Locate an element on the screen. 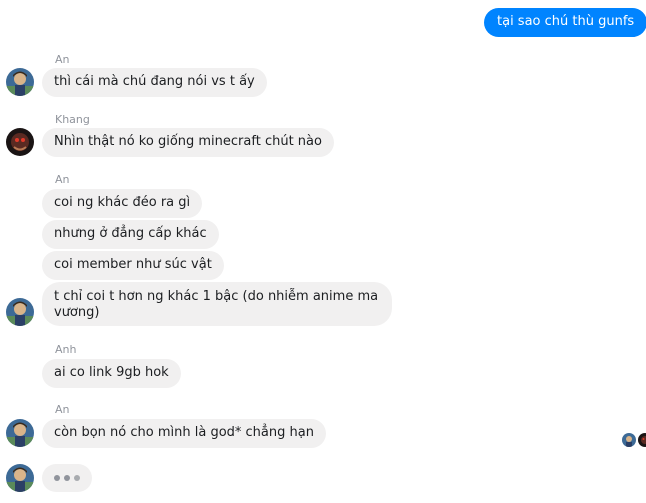 The height and width of the screenshot is (503, 646). message-bubble: thì cái mà chú đang nói vs t ấy is located at coordinates (154, 82).